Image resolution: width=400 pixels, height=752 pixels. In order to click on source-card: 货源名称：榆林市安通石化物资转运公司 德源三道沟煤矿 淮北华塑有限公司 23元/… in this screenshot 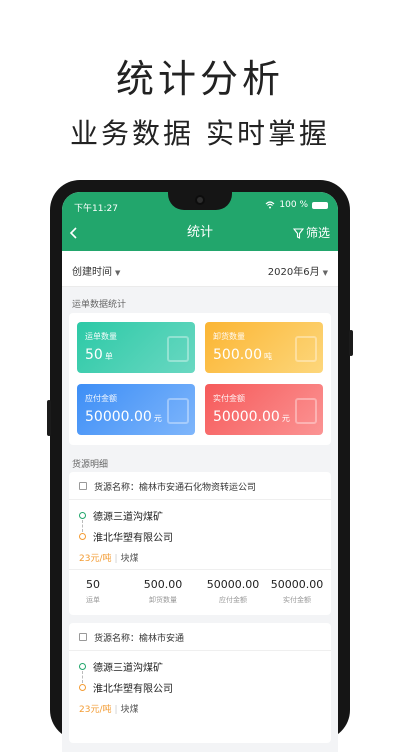, I will do `click(200, 543)`.